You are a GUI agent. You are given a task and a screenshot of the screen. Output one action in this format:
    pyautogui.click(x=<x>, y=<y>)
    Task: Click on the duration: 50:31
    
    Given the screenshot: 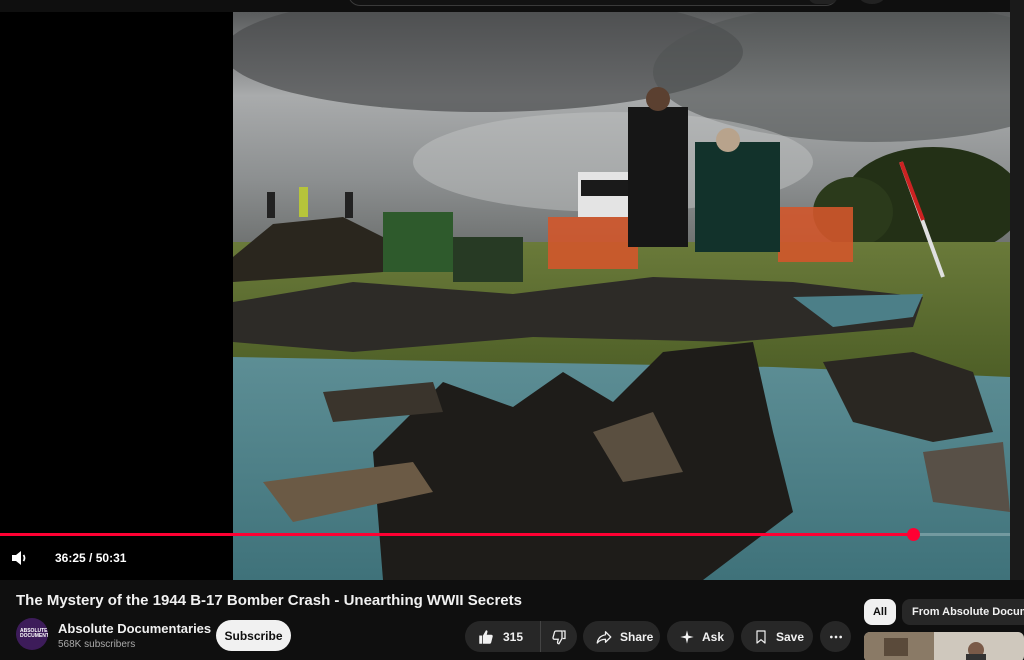 What is the action you would take?
    pyautogui.click(x=111, y=558)
    